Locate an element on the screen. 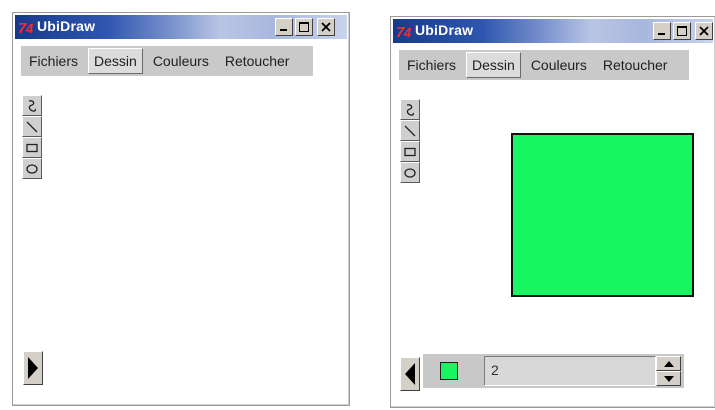 This screenshot has height=410, width=715. triangle-down-icon is located at coordinates (668, 378).